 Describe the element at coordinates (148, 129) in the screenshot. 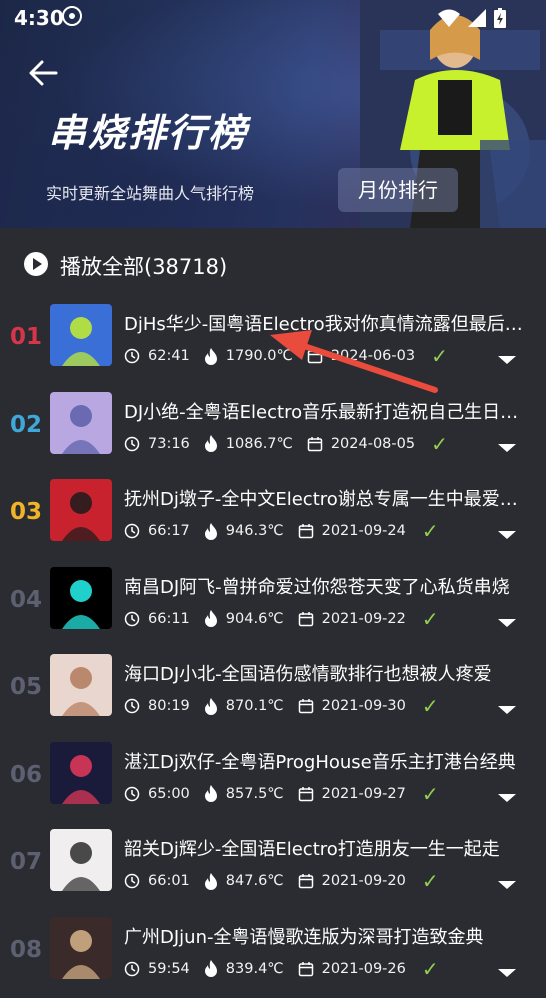

I see `page-title: 串烧排行榜` at that location.